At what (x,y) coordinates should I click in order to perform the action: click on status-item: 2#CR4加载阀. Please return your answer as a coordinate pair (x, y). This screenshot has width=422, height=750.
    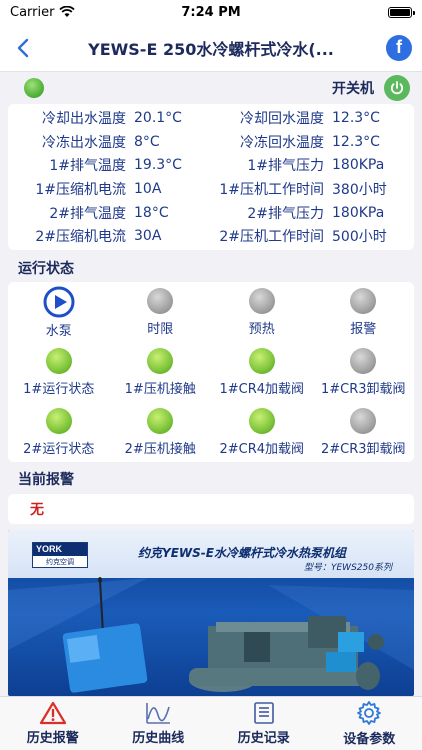
    Looking at the image, I should click on (262, 432).